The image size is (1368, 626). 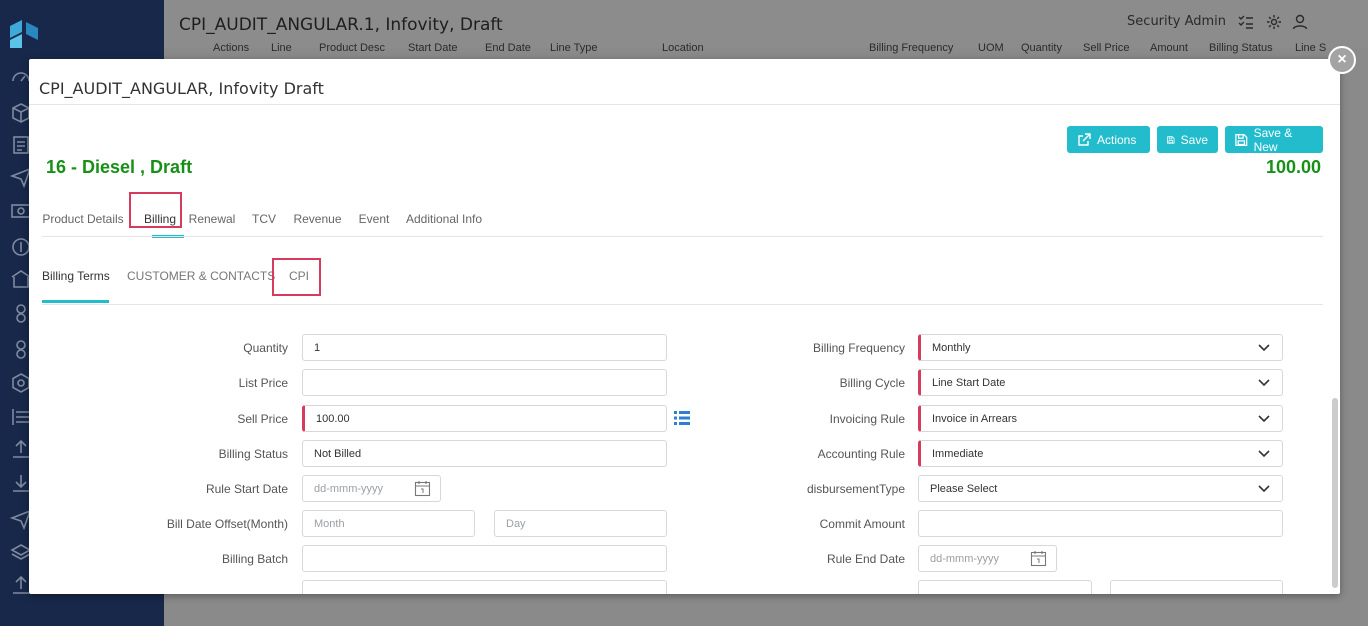 I want to click on billing-frequency-select: Monthly, so click(x=1100, y=347).